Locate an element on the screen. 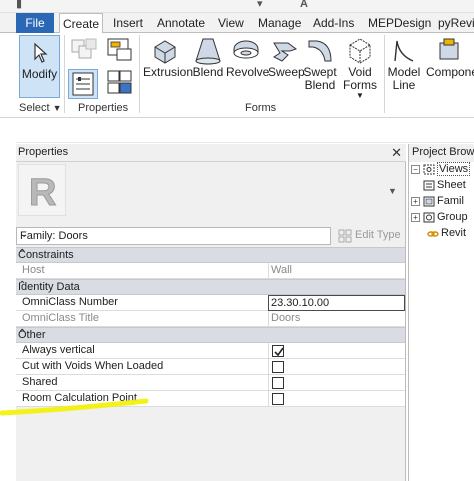 The height and width of the screenshot is (481, 474). tab-annotate: Annotate is located at coordinates (181, 23).